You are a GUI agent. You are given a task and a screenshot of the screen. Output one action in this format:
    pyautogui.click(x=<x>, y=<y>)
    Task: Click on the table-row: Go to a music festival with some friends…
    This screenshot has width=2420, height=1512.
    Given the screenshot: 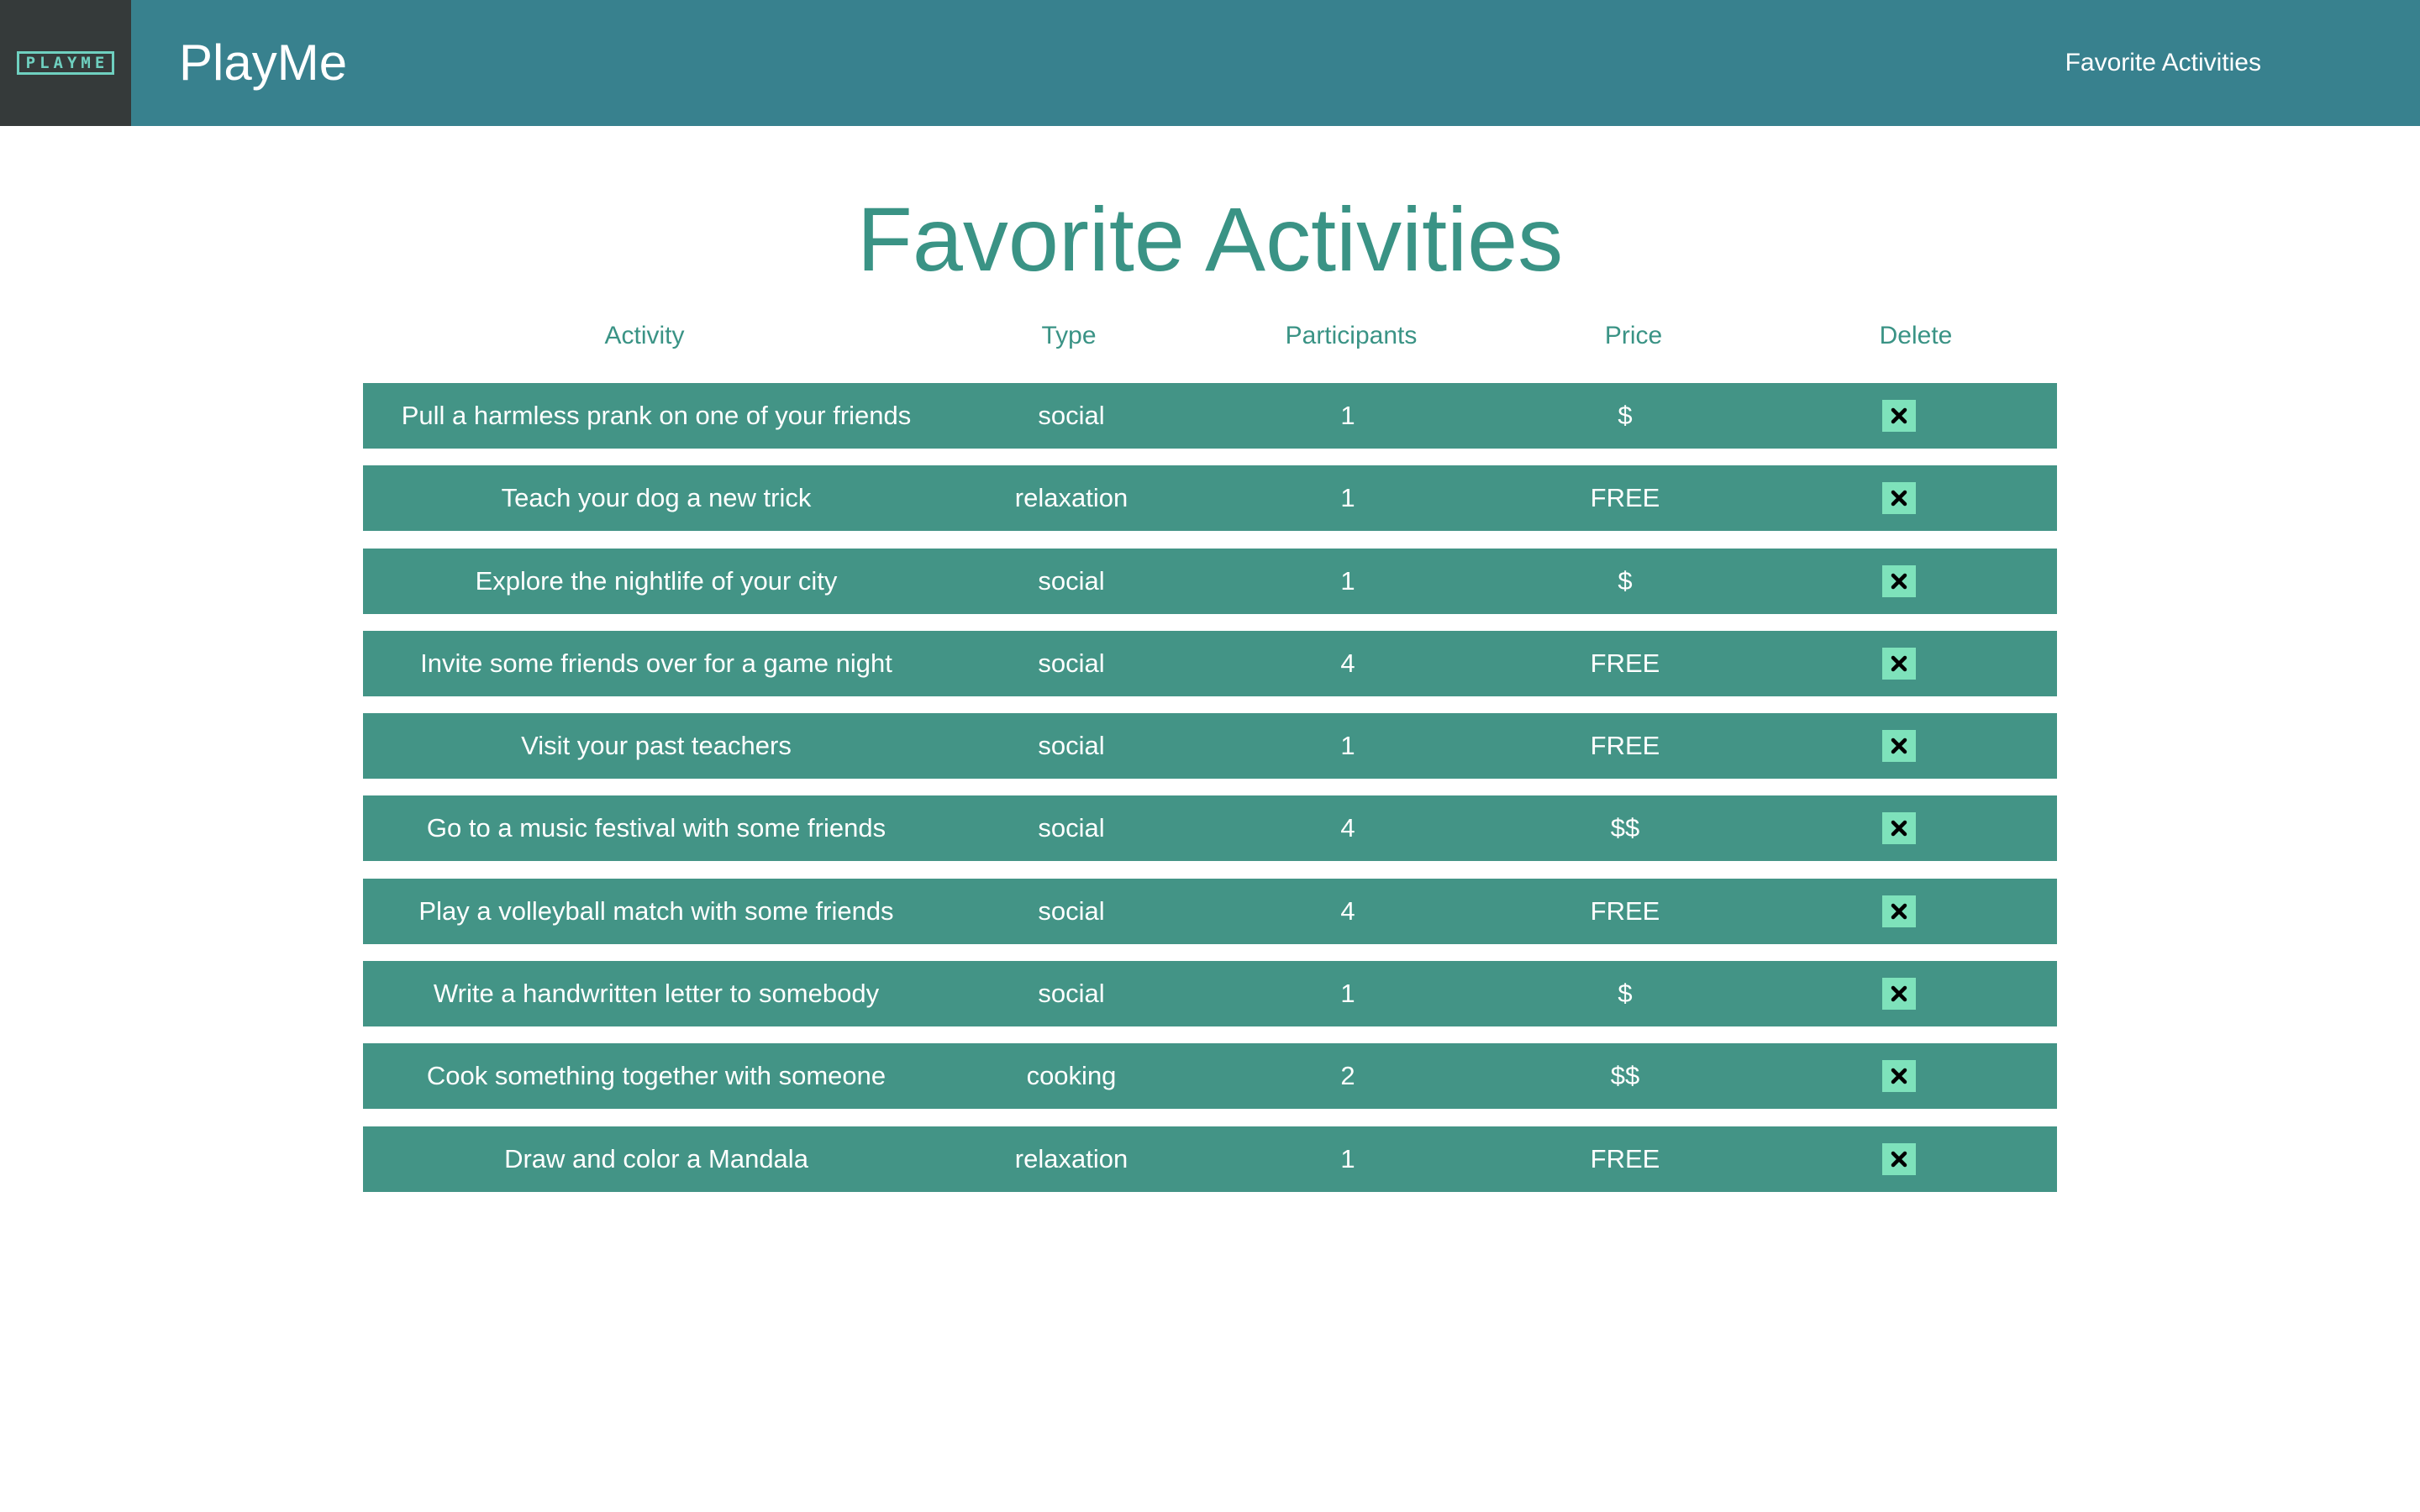 What is the action you would take?
    pyautogui.click(x=1210, y=828)
    